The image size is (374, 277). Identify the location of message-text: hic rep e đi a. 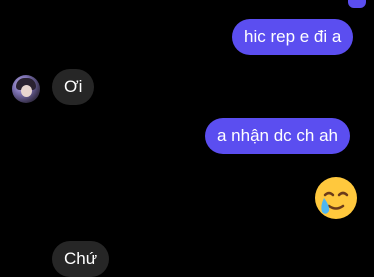
(293, 36).